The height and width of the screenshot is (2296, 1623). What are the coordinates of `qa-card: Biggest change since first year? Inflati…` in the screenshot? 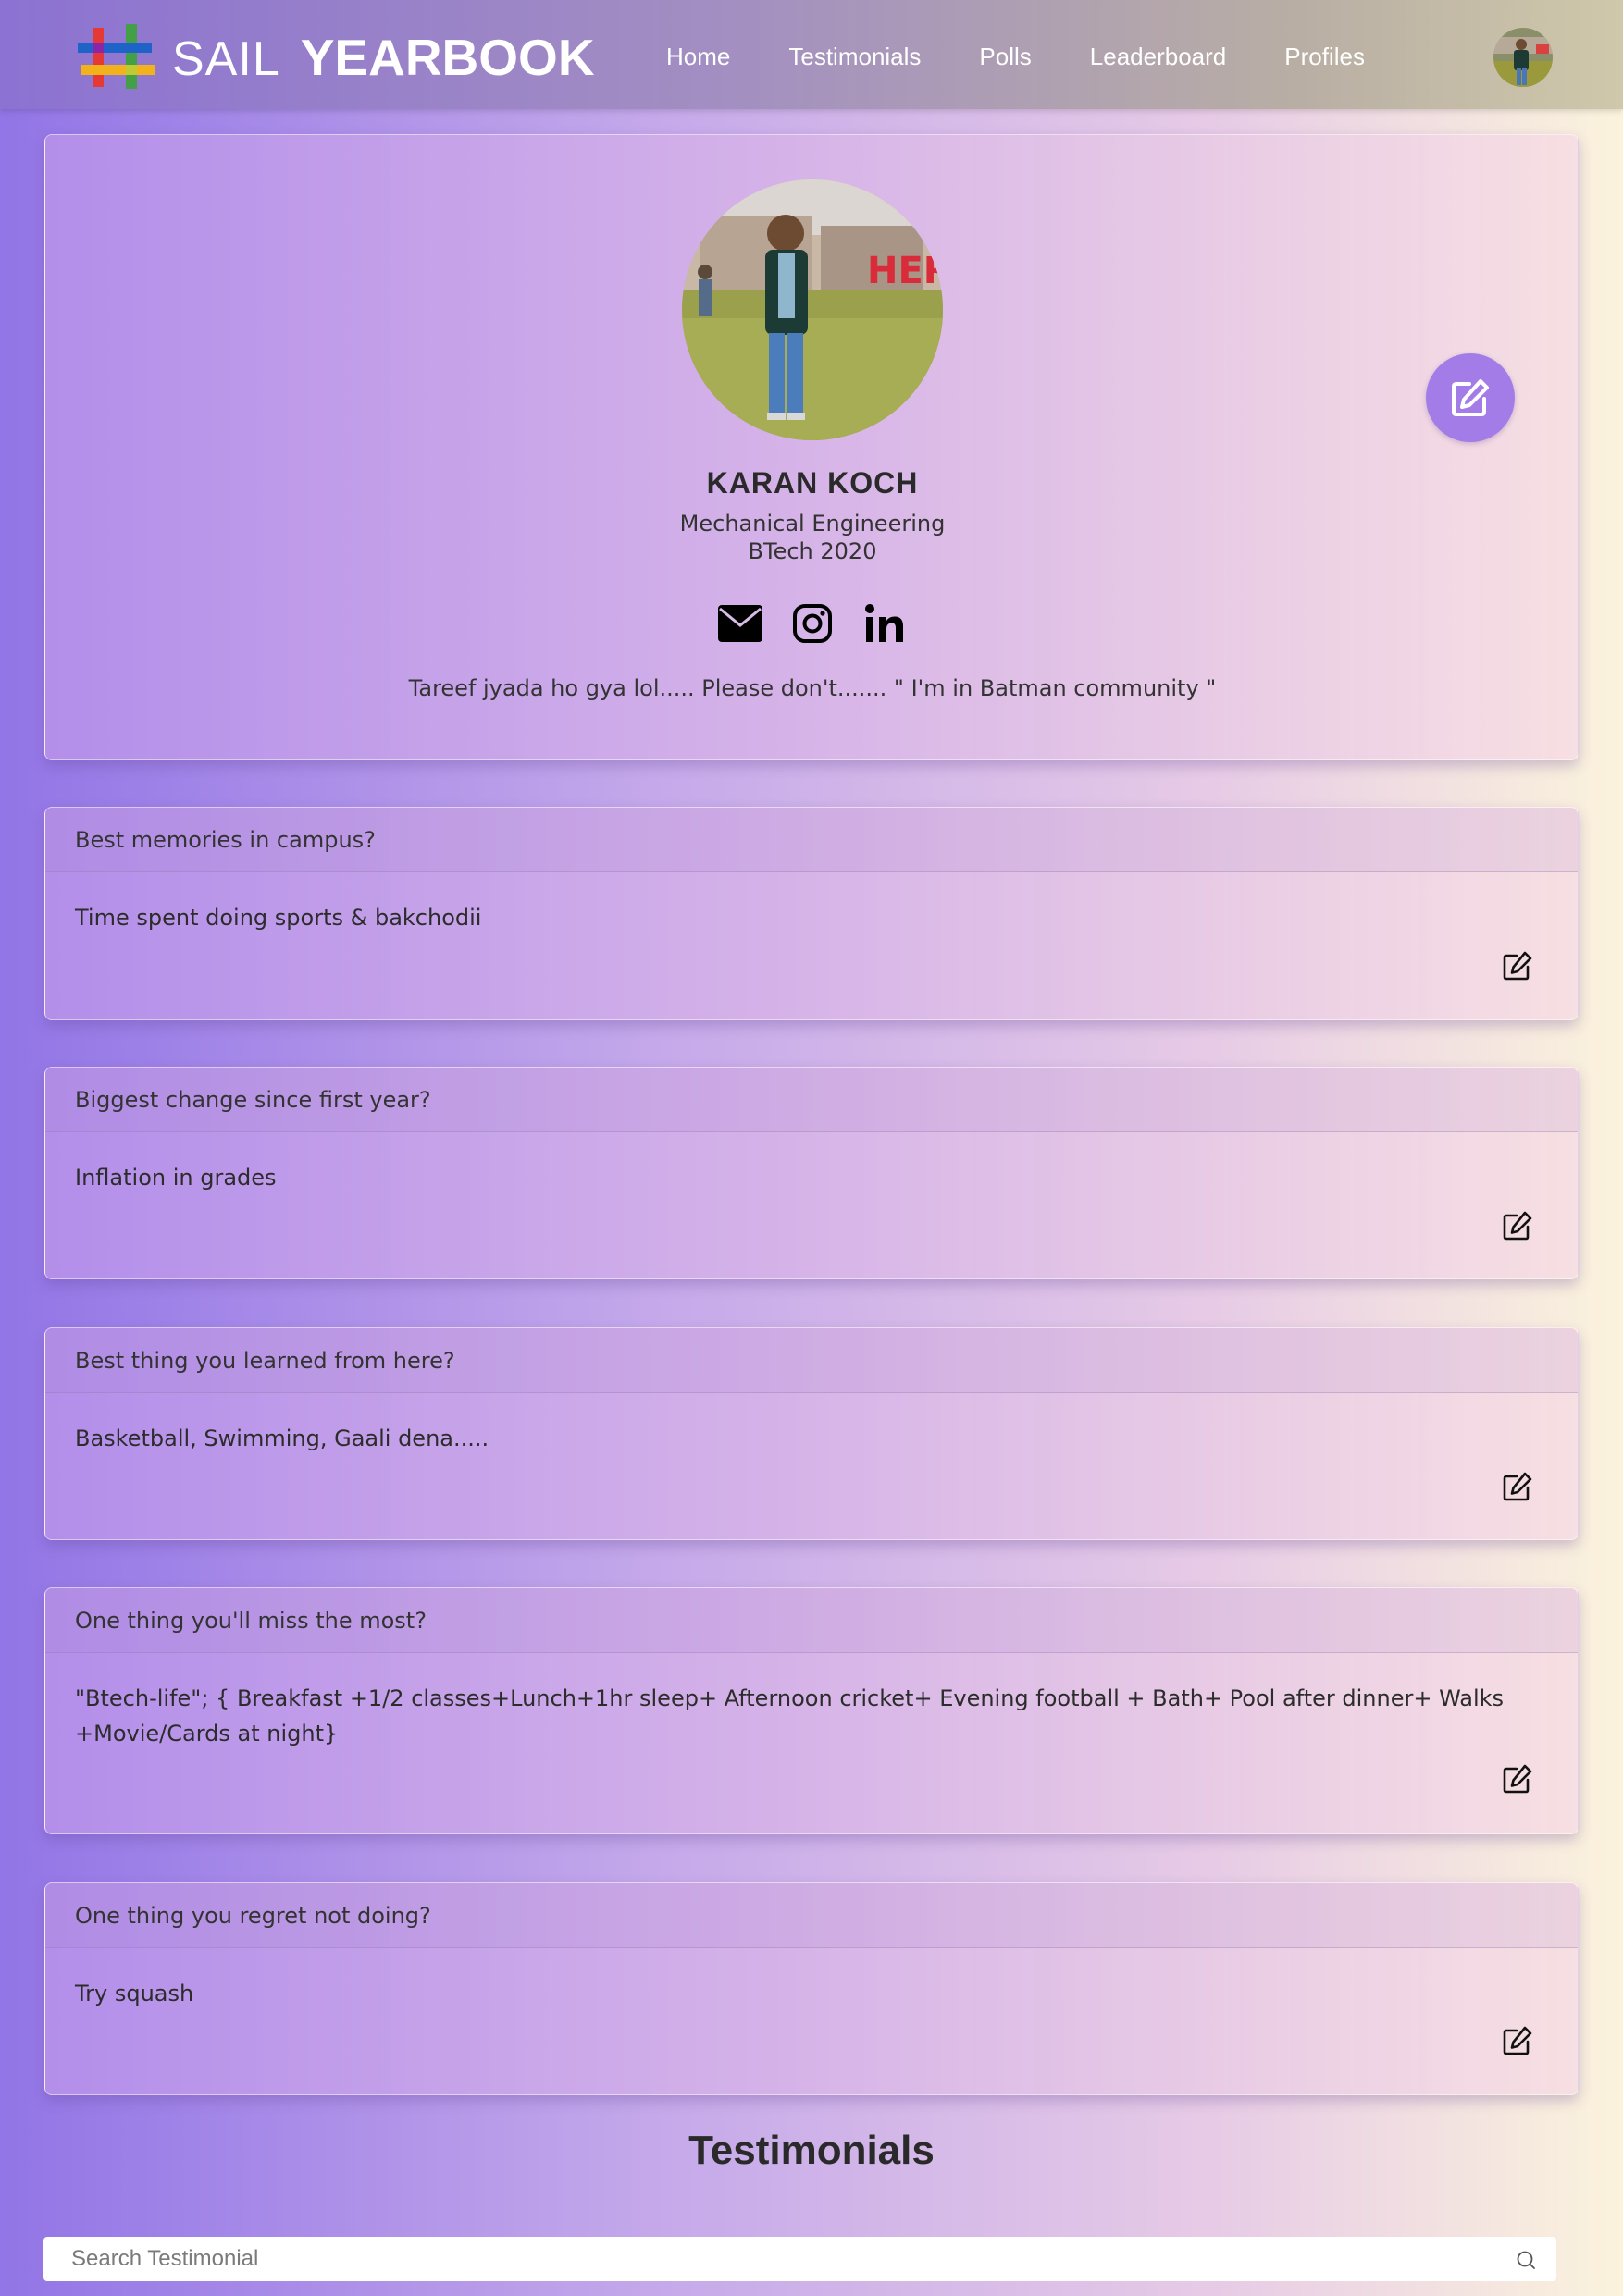 It's located at (811, 1173).